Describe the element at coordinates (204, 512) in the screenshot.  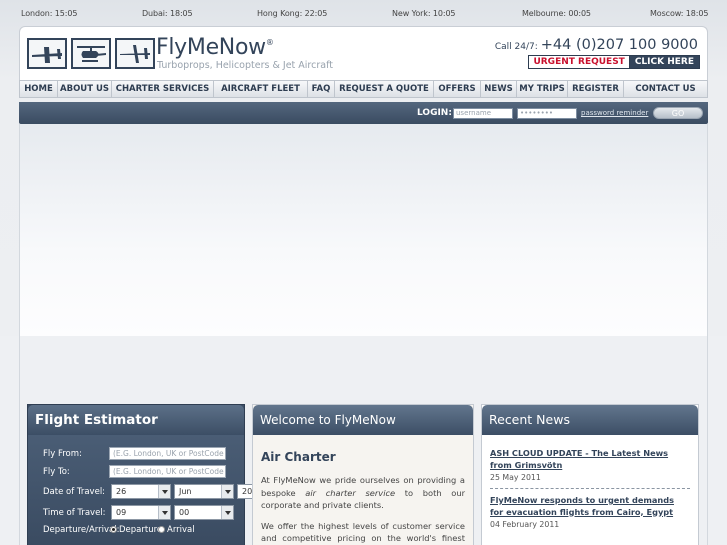
I see `minute-select: 00` at that location.